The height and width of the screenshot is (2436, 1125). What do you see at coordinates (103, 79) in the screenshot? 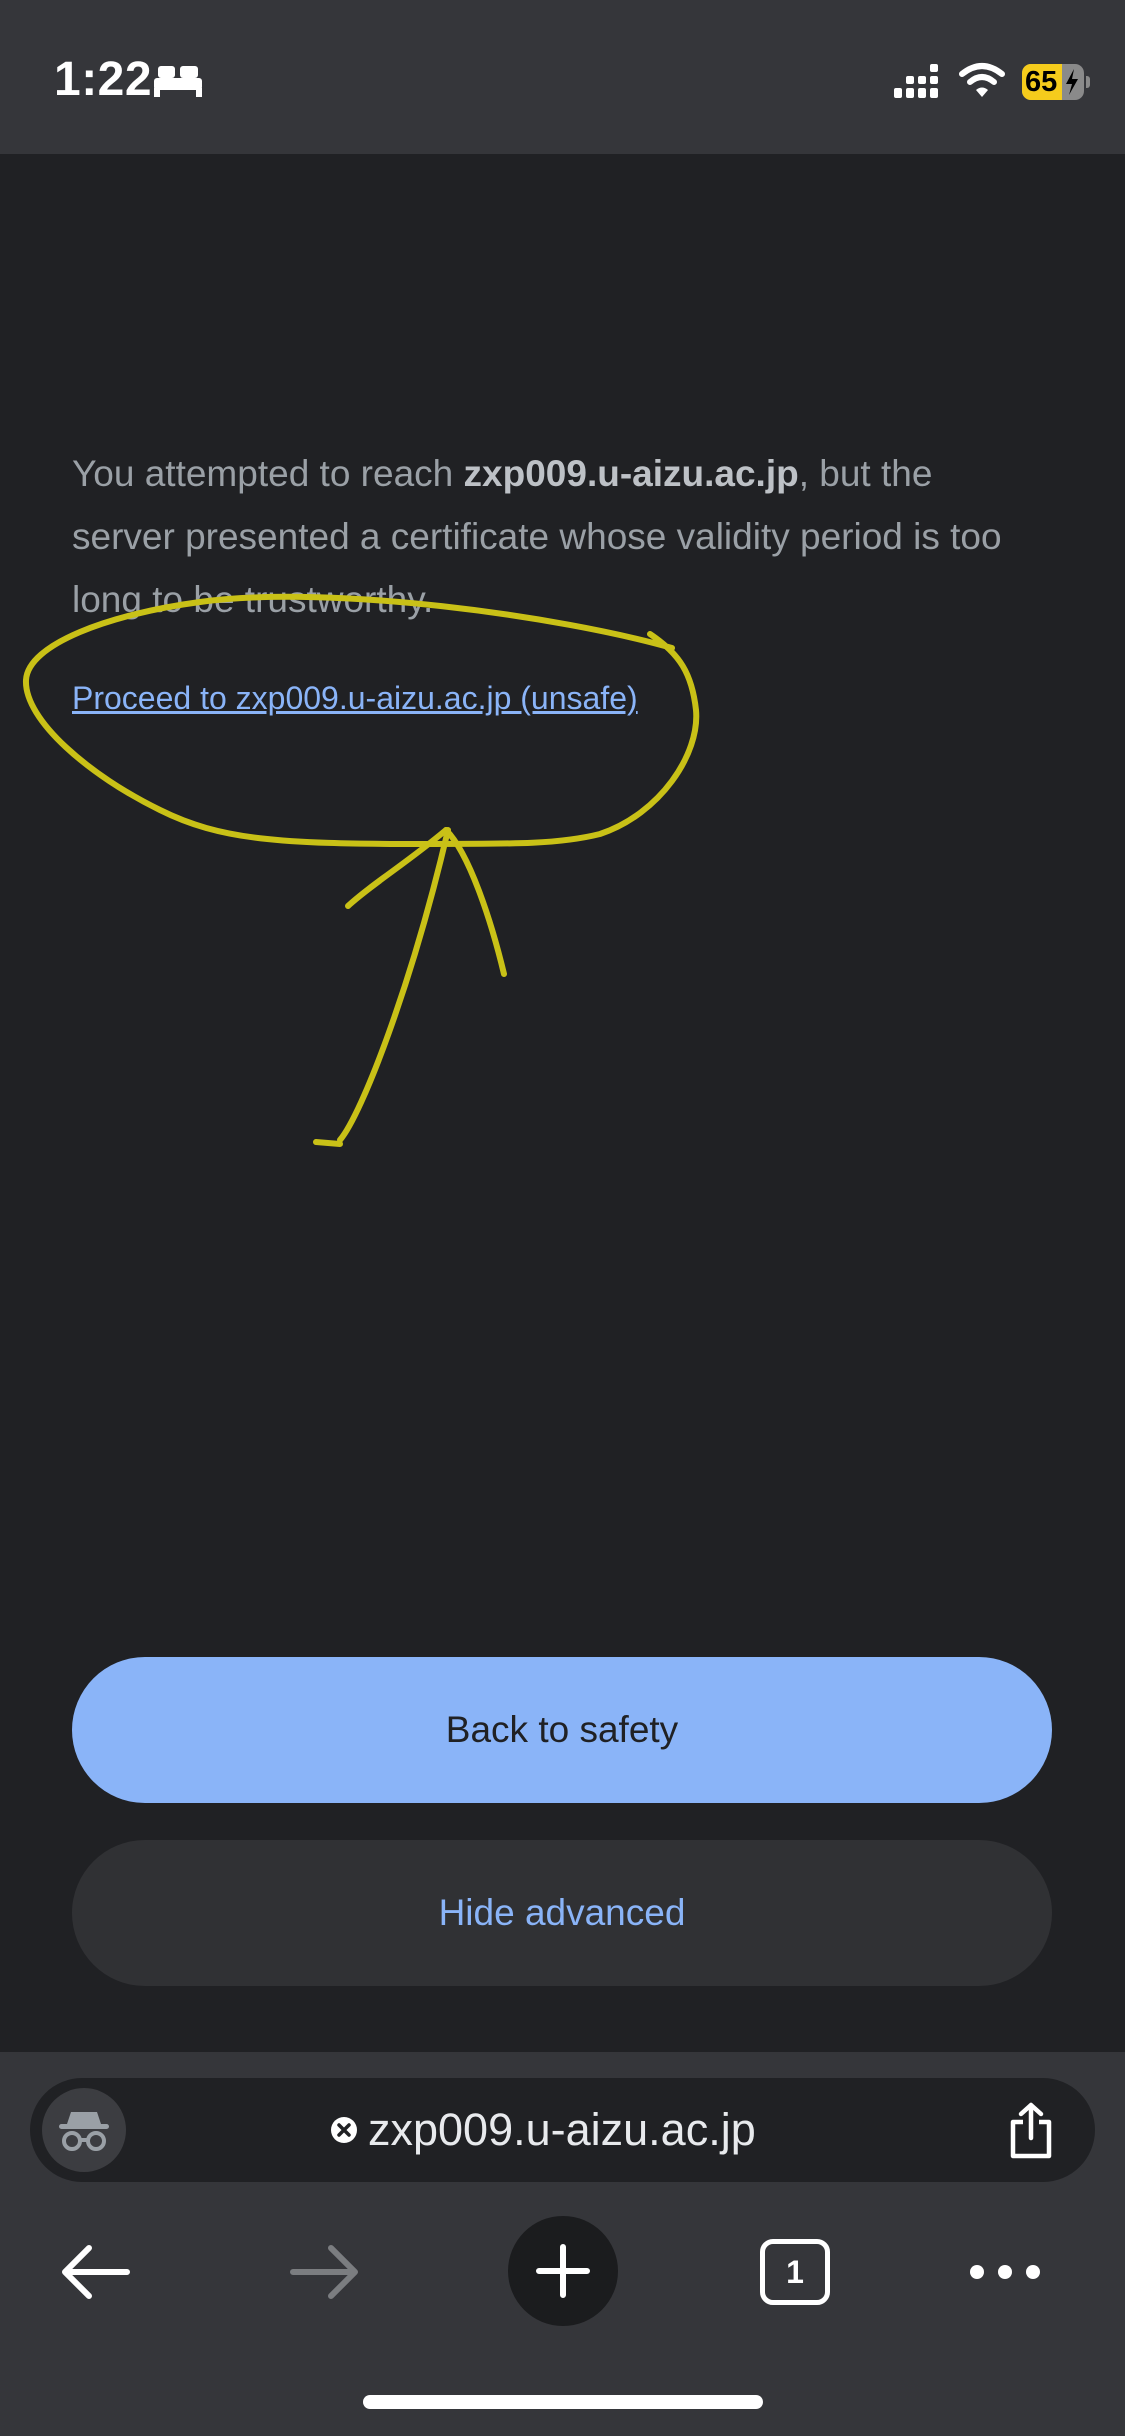
I see `status-time: 1:22` at bounding box center [103, 79].